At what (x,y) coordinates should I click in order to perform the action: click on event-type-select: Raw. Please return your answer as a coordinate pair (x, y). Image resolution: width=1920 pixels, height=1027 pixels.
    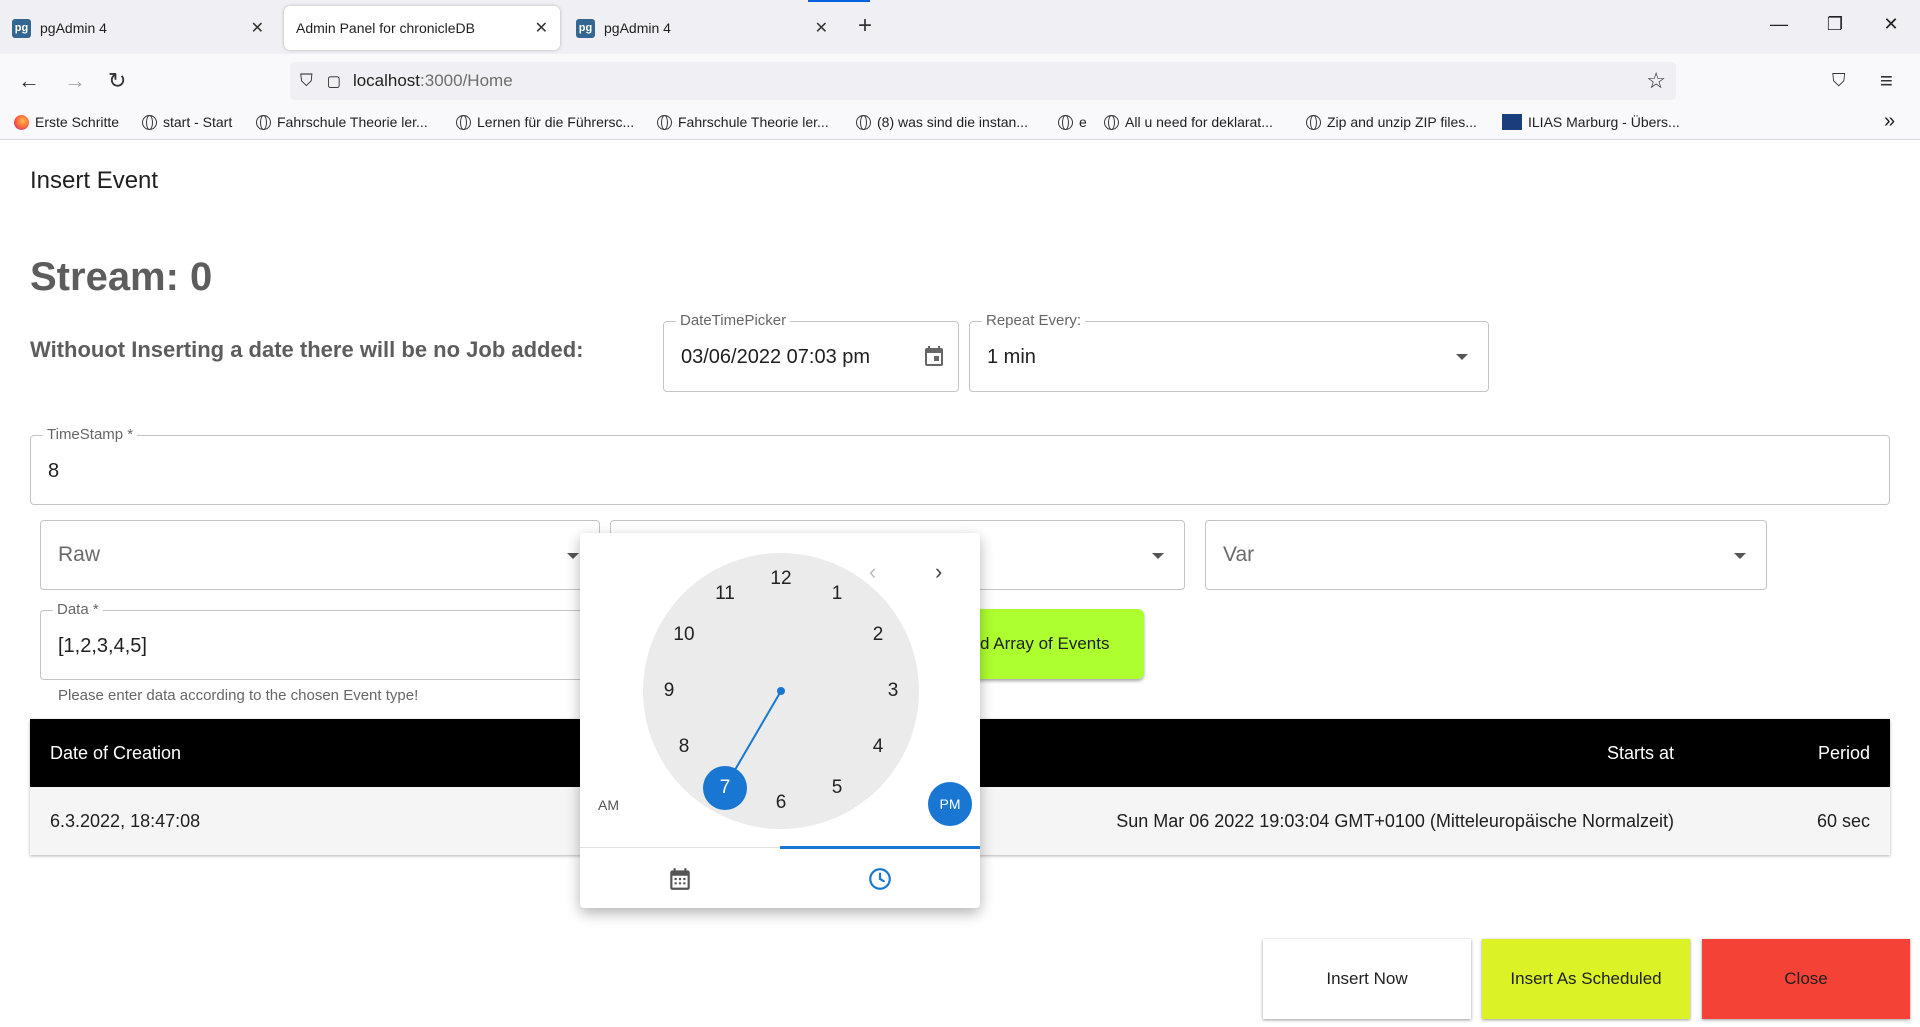
    Looking at the image, I should click on (320, 555).